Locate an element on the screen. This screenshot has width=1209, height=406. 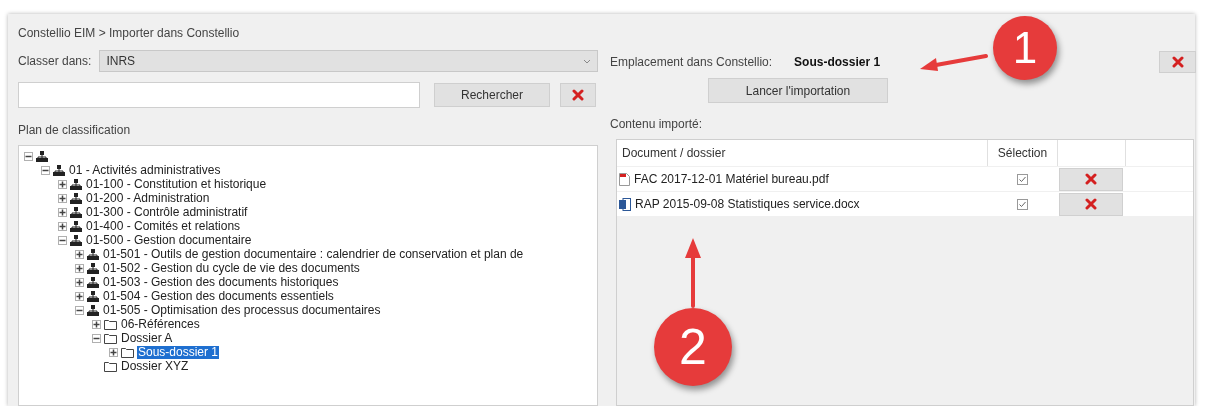
tree-item: 01 - Activités administratives is located at coordinates (145, 170).